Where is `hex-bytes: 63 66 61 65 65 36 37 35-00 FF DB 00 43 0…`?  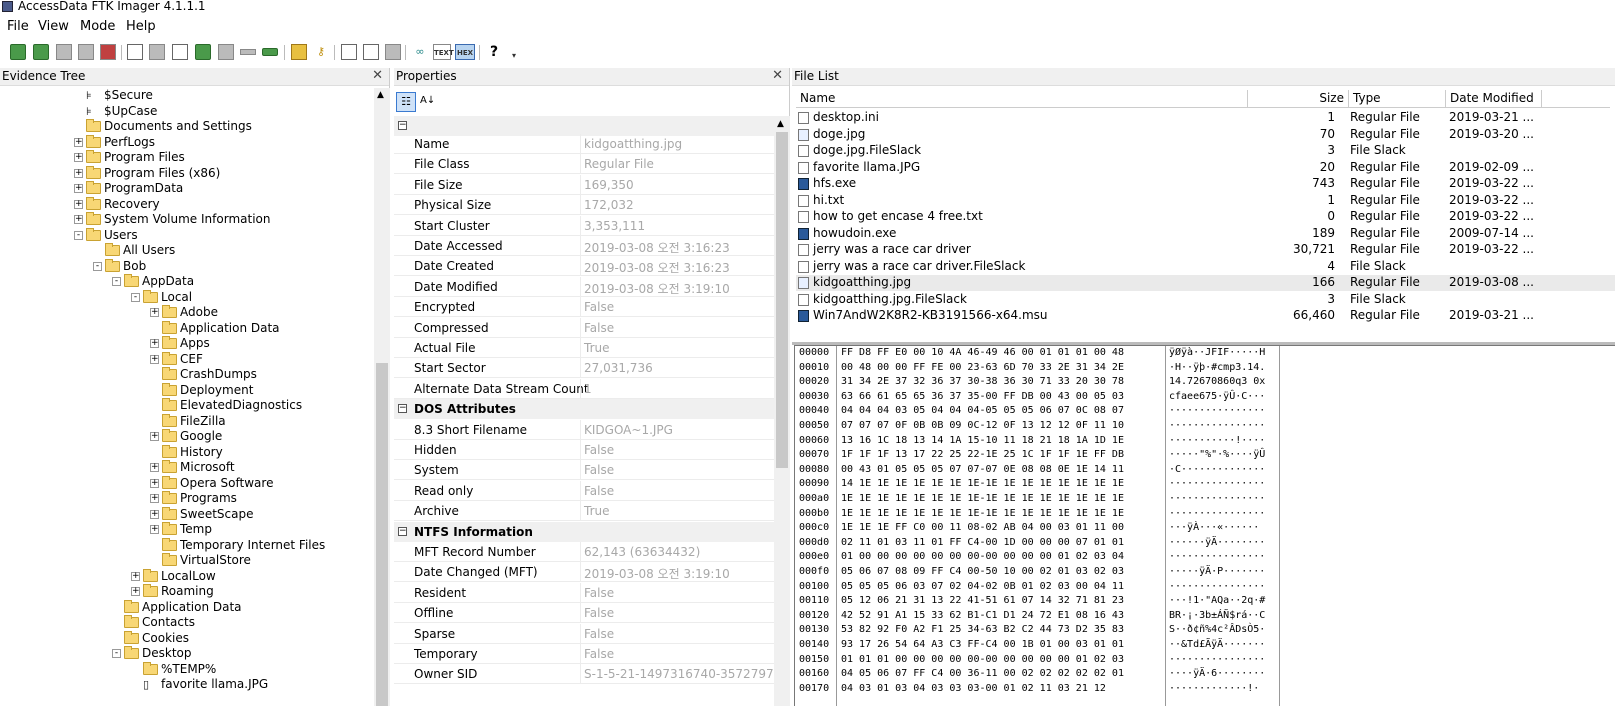
hex-bytes: 63 66 61 65 65 36 37 35-00 FF DB 00 43 0… is located at coordinates (982, 397).